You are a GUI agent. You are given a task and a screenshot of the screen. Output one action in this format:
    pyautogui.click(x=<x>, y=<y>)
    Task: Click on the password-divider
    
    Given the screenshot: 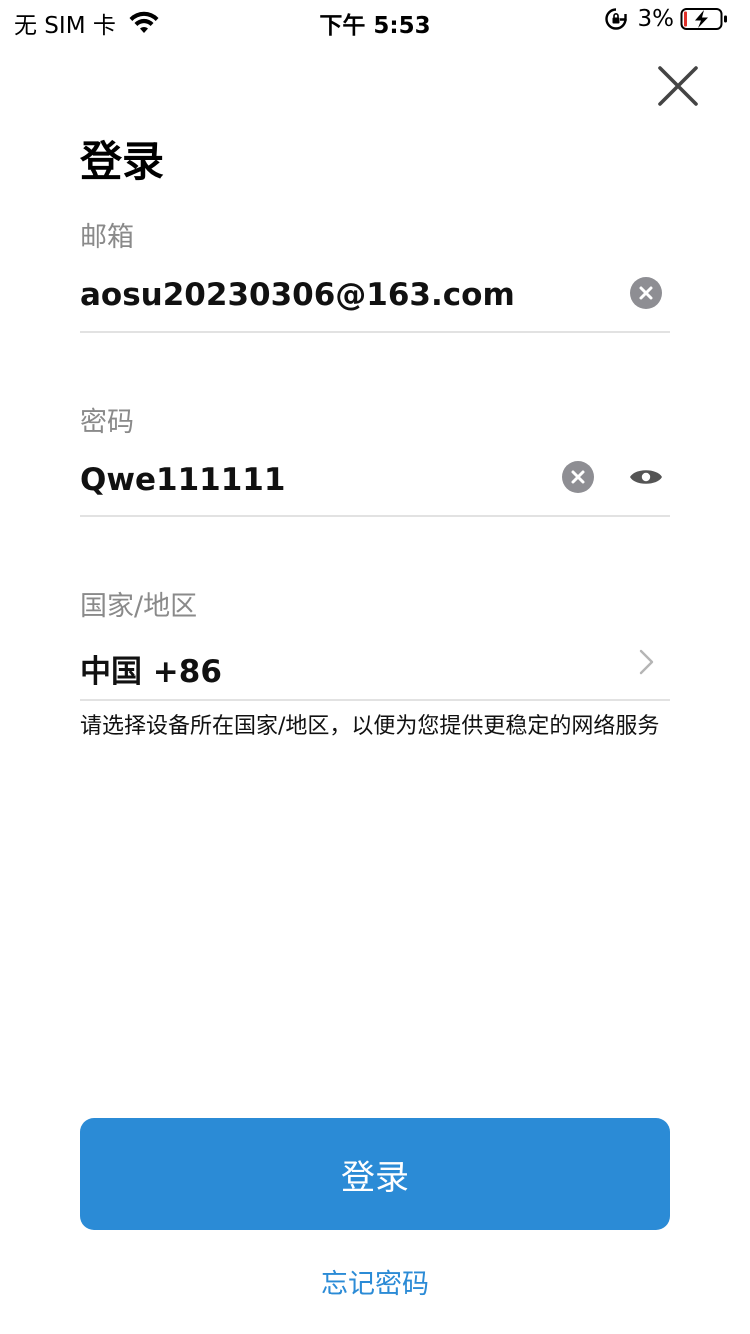 What is the action you would take?
    pyautogui.click(x=375, y=516)
    